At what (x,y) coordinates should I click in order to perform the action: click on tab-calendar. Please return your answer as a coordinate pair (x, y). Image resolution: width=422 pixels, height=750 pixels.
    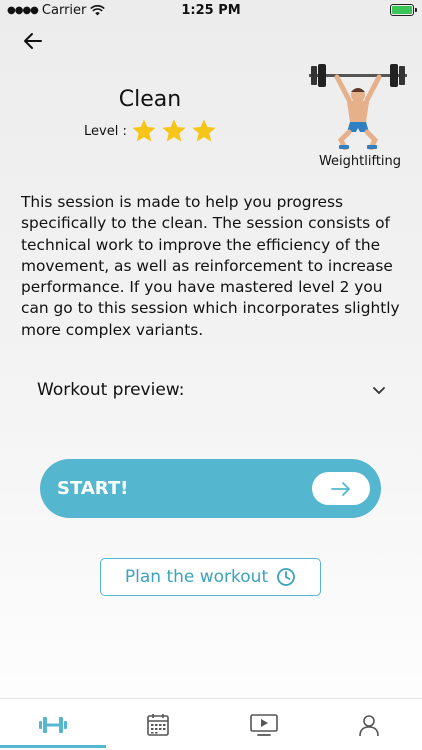
    Looking at the image, I should click on (159, 724).